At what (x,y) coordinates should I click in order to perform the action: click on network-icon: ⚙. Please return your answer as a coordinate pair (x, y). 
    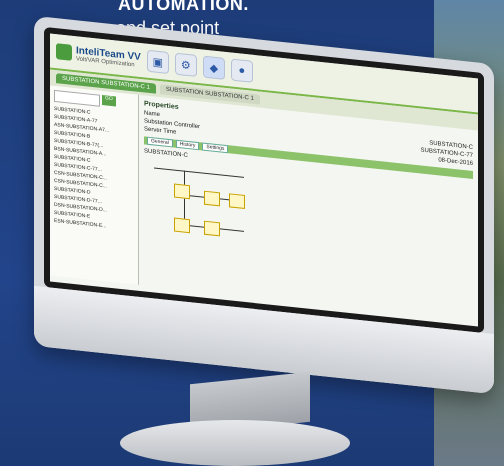
    Looking at the image, I should click on (185, 64).